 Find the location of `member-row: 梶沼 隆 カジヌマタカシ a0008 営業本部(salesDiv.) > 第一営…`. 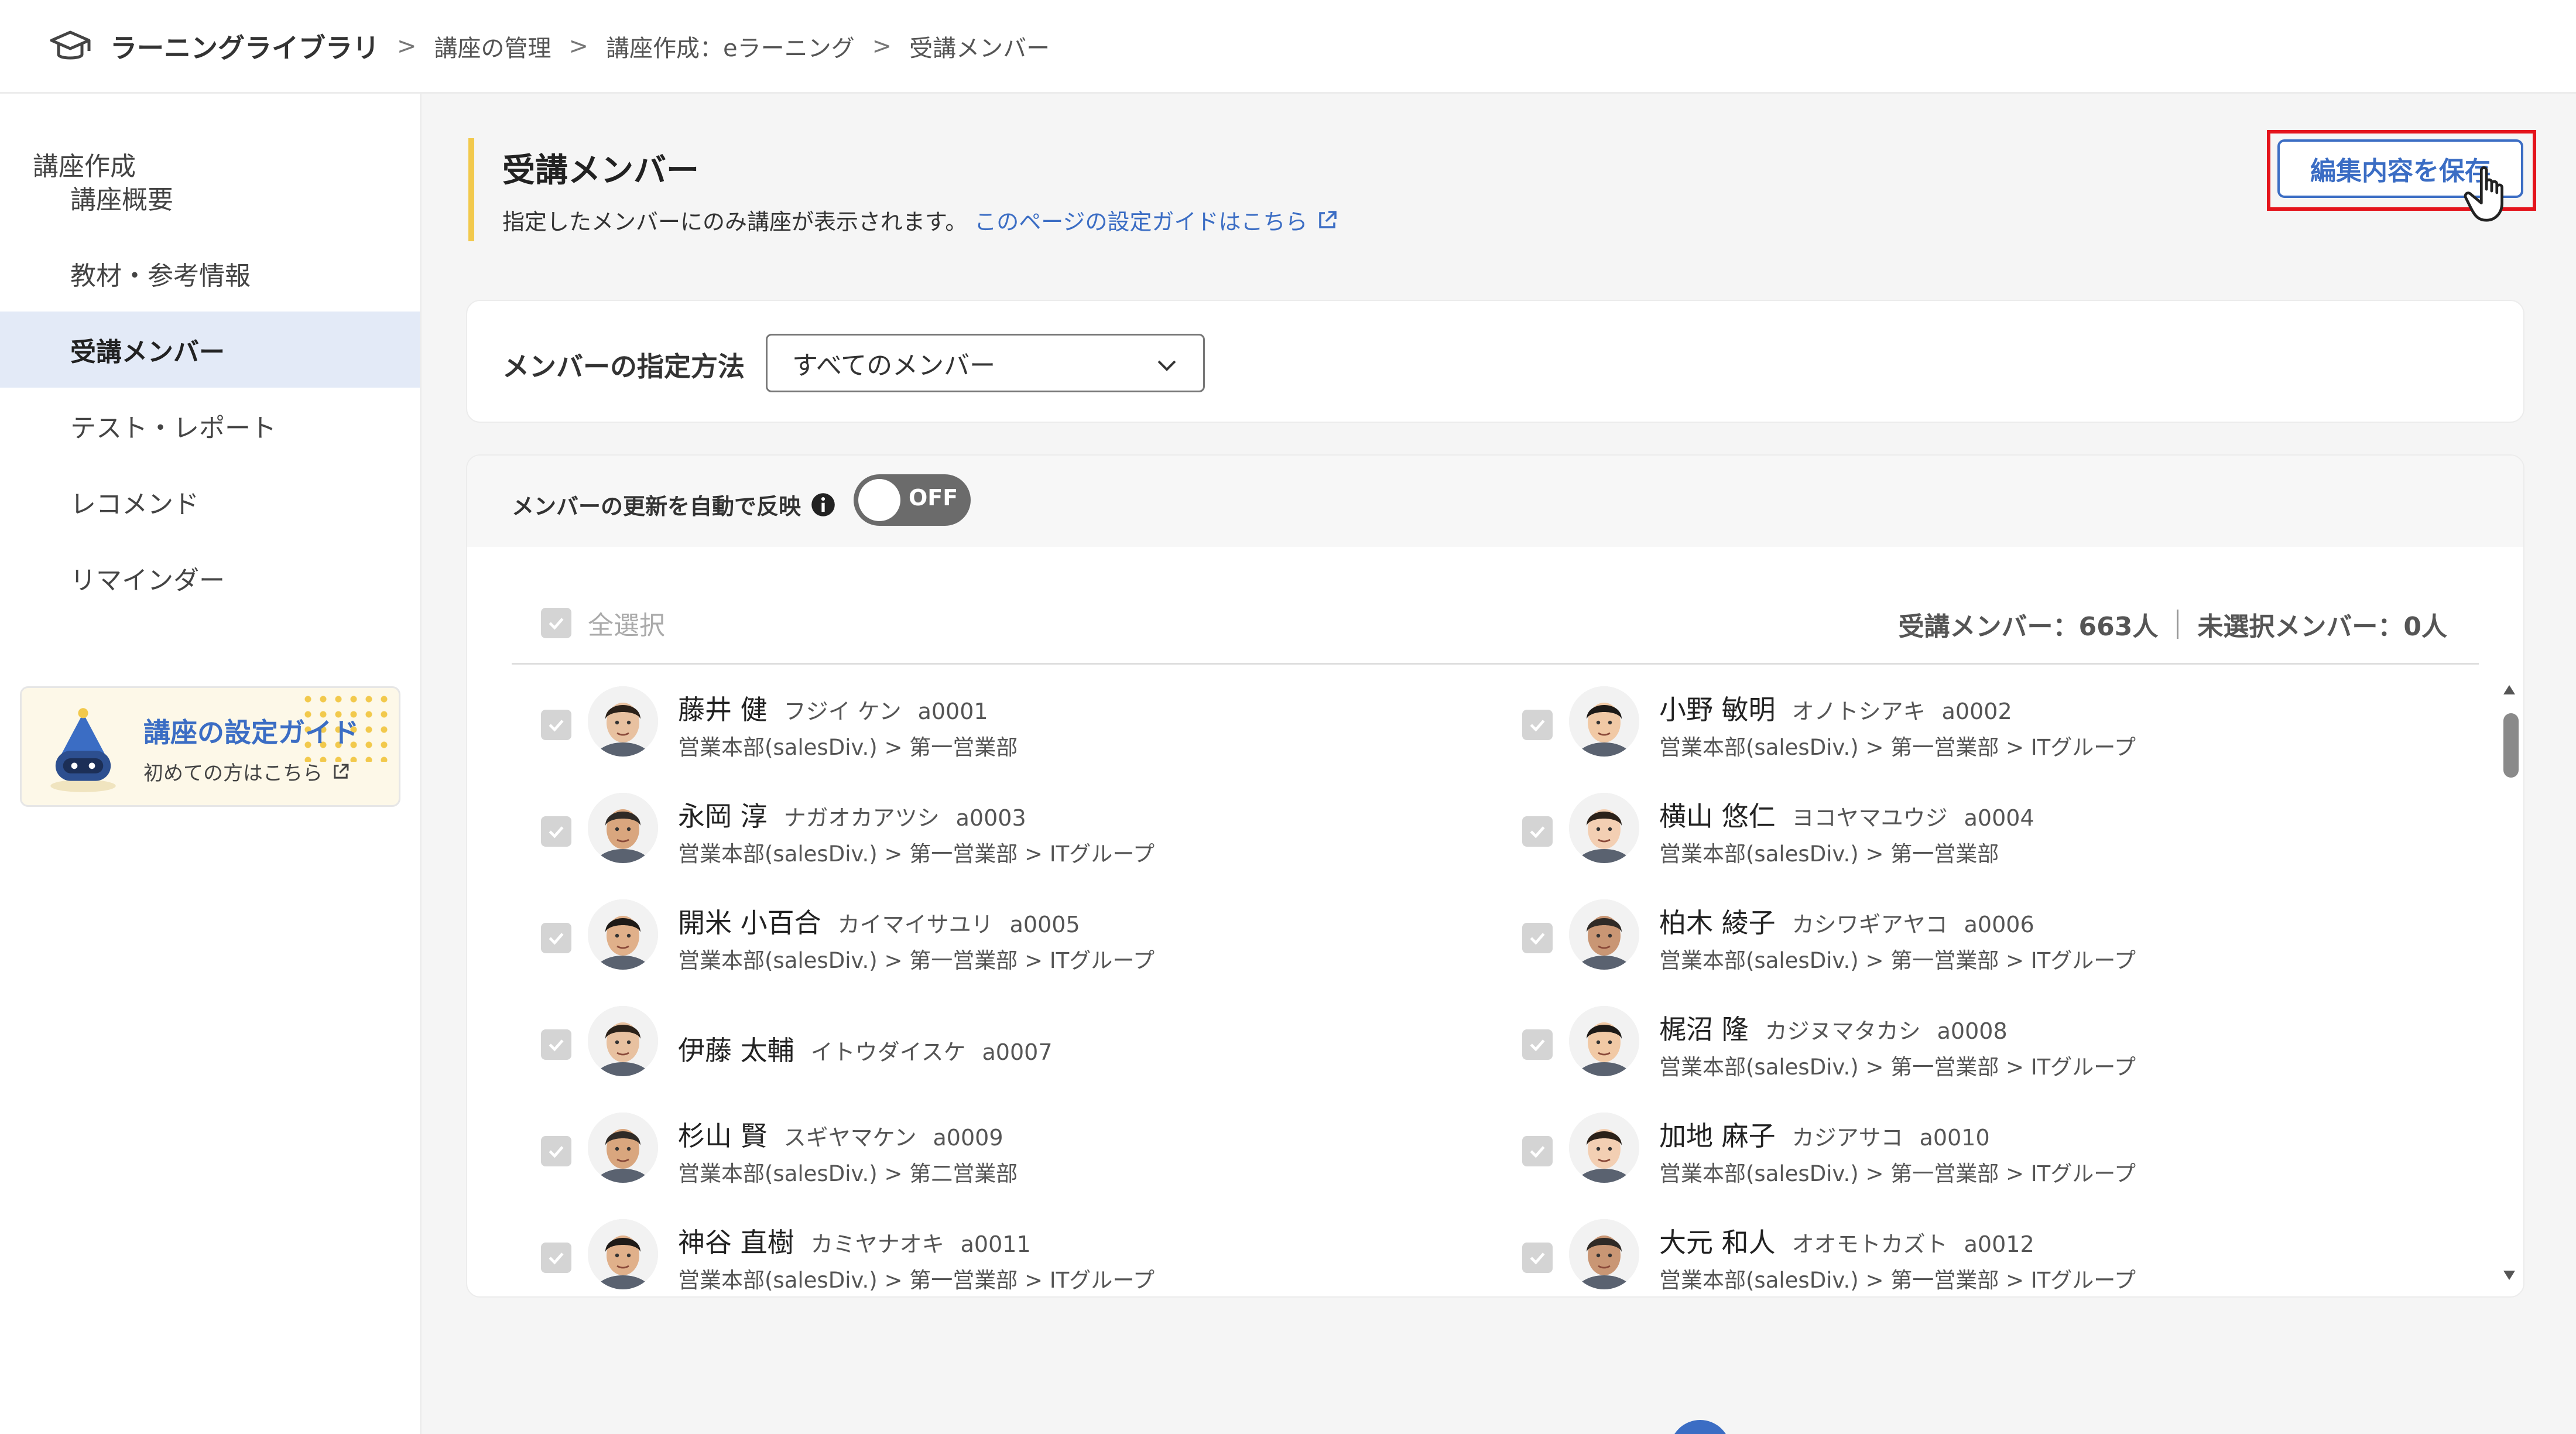

member-row: 梶沼 隆 カジヌマタカシ a0008 営業本部(salesDiv.) > 第一営… is located at coordinates (1979, 1042).